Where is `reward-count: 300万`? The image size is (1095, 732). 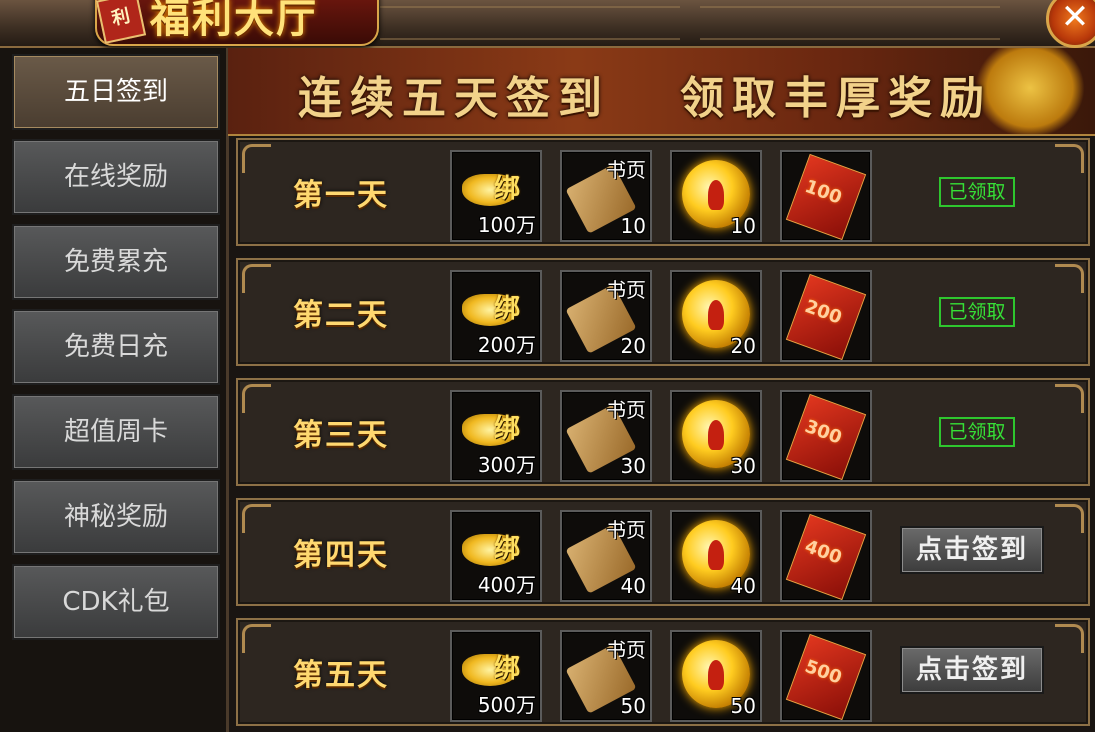 reward-count: 300万 is located at coordinates (506, 465).